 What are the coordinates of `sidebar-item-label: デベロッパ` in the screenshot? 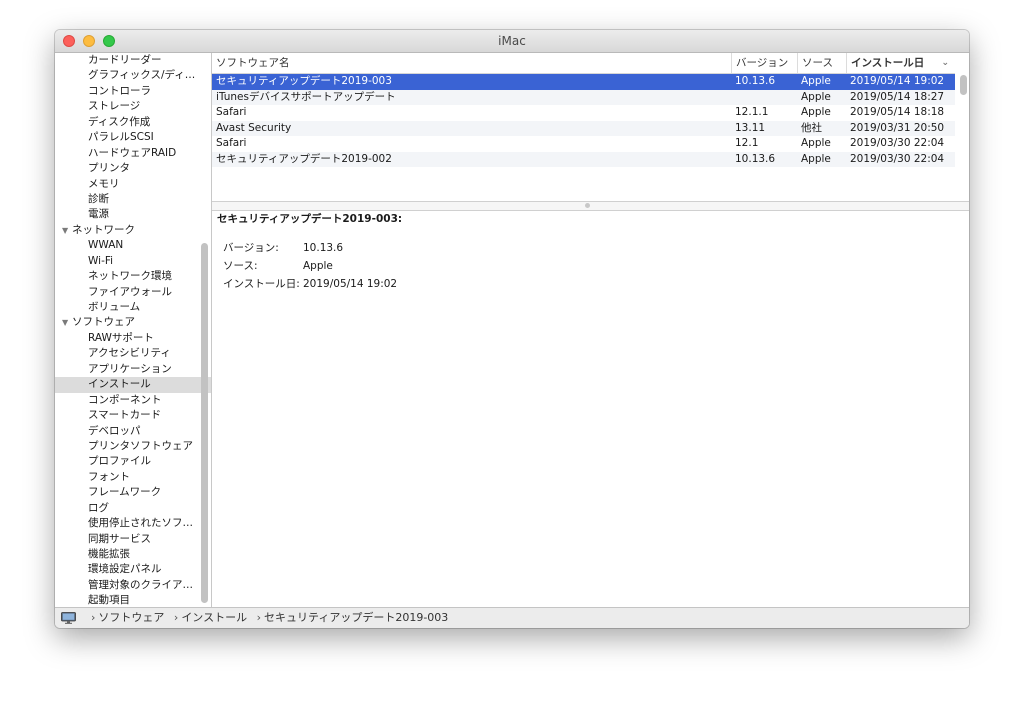 It's located at (114, 430).